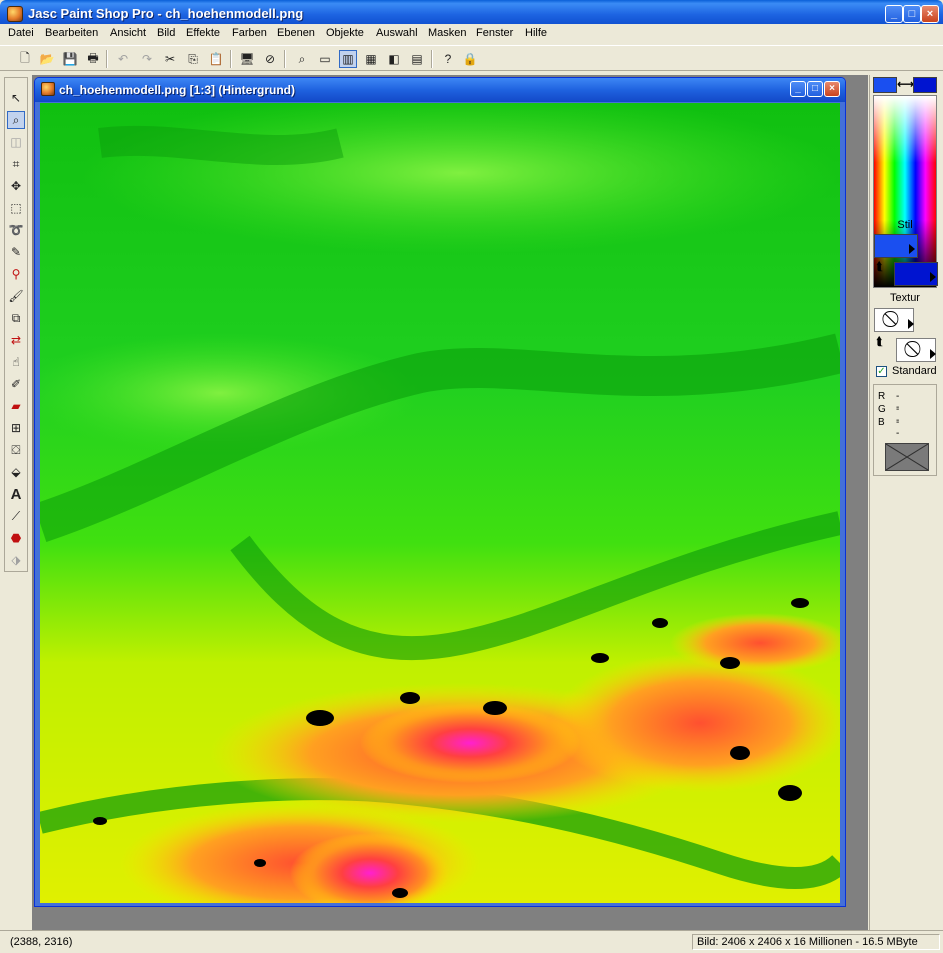 This screenshot has width=943, height=953. What do you see at coordinates (16, 142) in the screenshot?
I see `deform-tool-icon: ◫` at bounding box center [16, 142].